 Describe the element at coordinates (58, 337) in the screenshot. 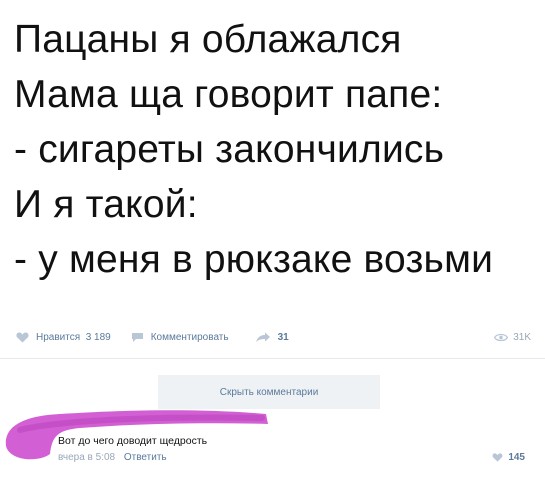

I see `like-label: Нравится` at that location.